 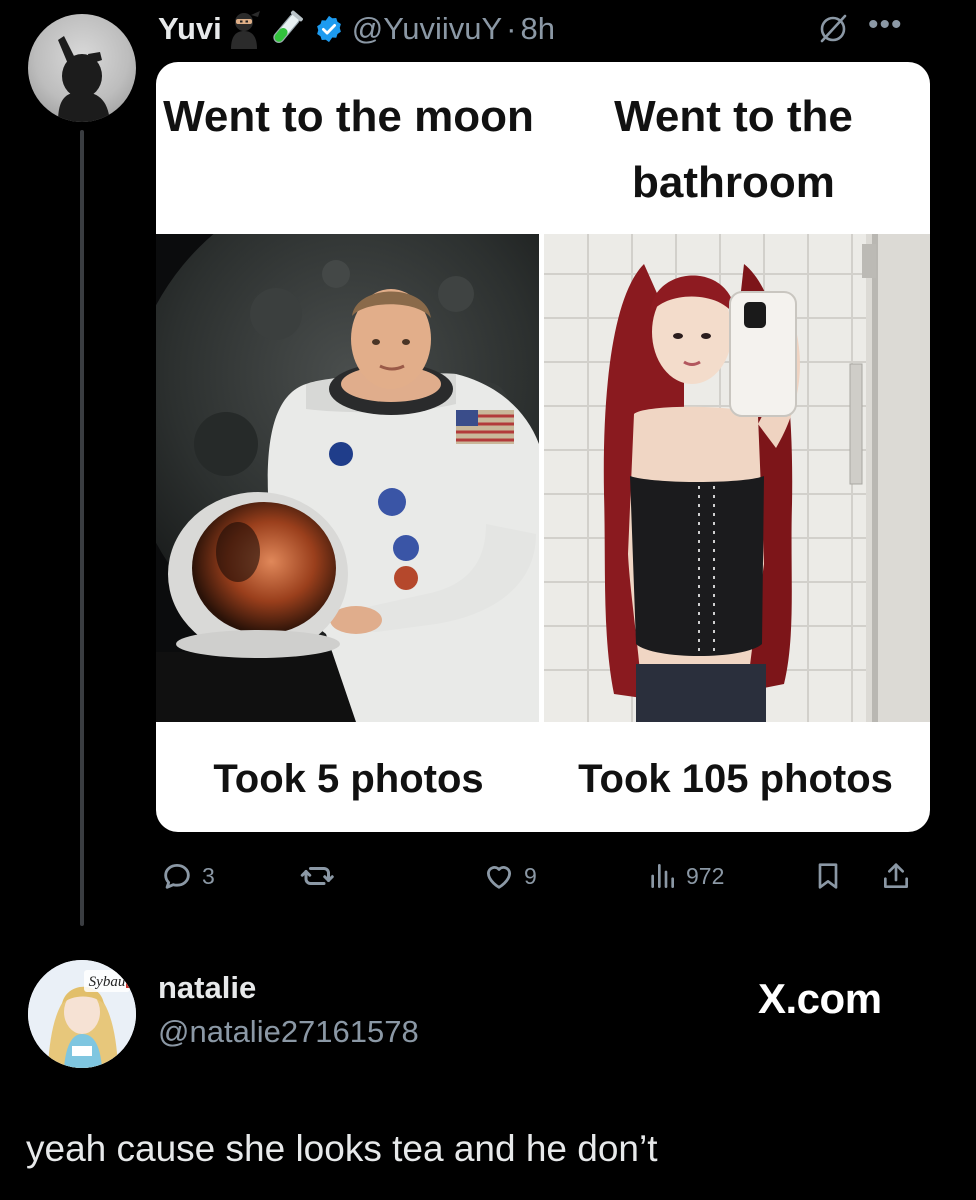 I want to click on meme-caption-5-photos: Took 5 photos, so click(x=348, y=779).